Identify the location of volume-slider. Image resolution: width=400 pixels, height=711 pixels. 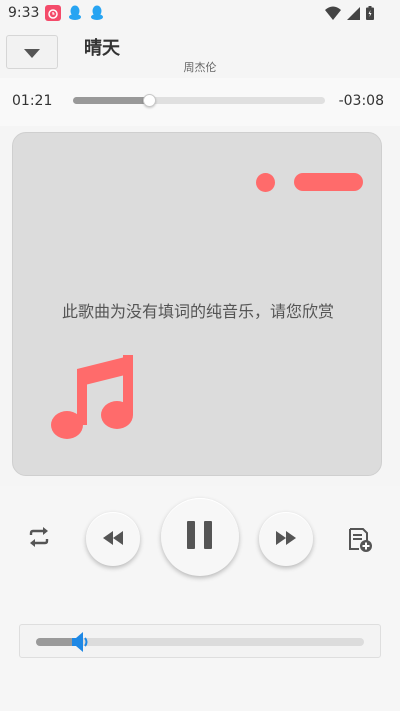
(200, 642).